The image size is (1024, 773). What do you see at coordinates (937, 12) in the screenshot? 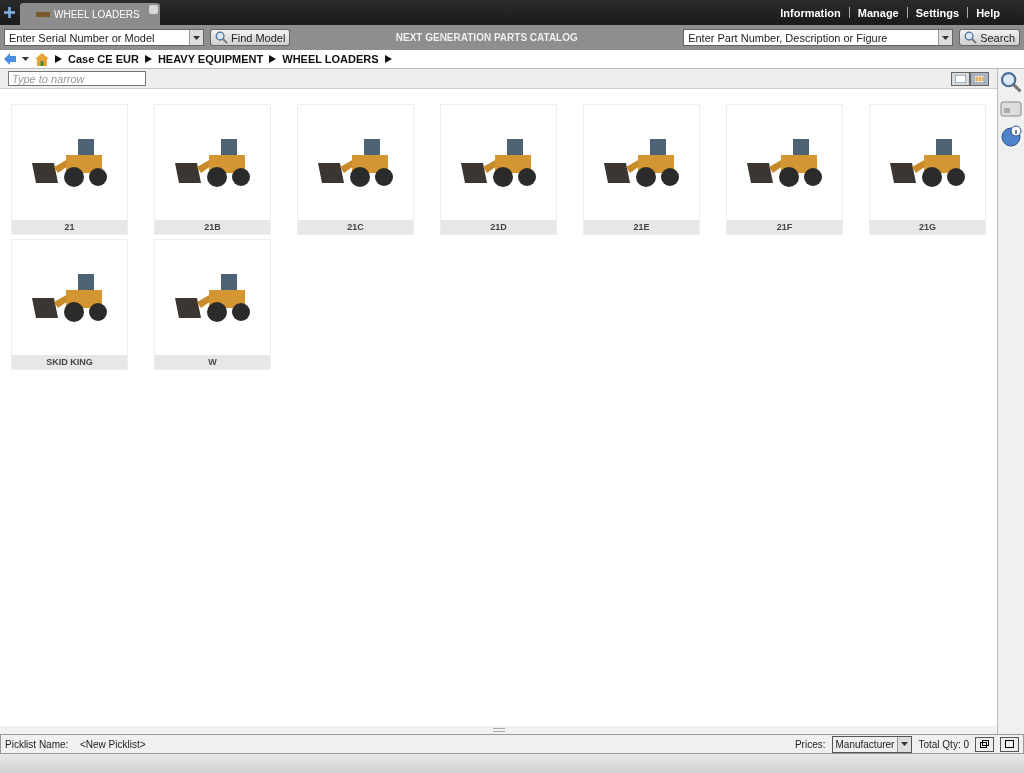
I see `menu-link: Settings` at bounding box center [937, 12].